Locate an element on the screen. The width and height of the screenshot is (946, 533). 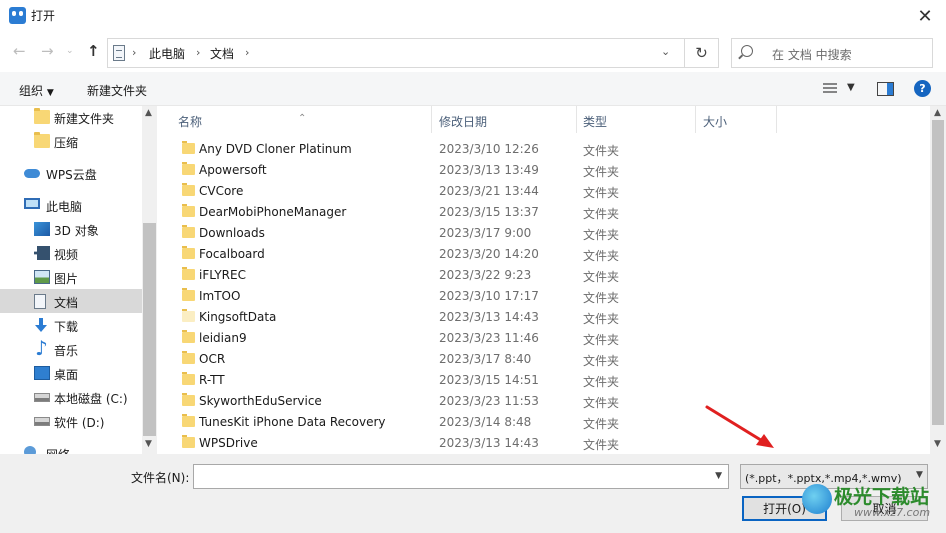
search-input: 在 文档 中搜索 is located at coordinates (812, 54).